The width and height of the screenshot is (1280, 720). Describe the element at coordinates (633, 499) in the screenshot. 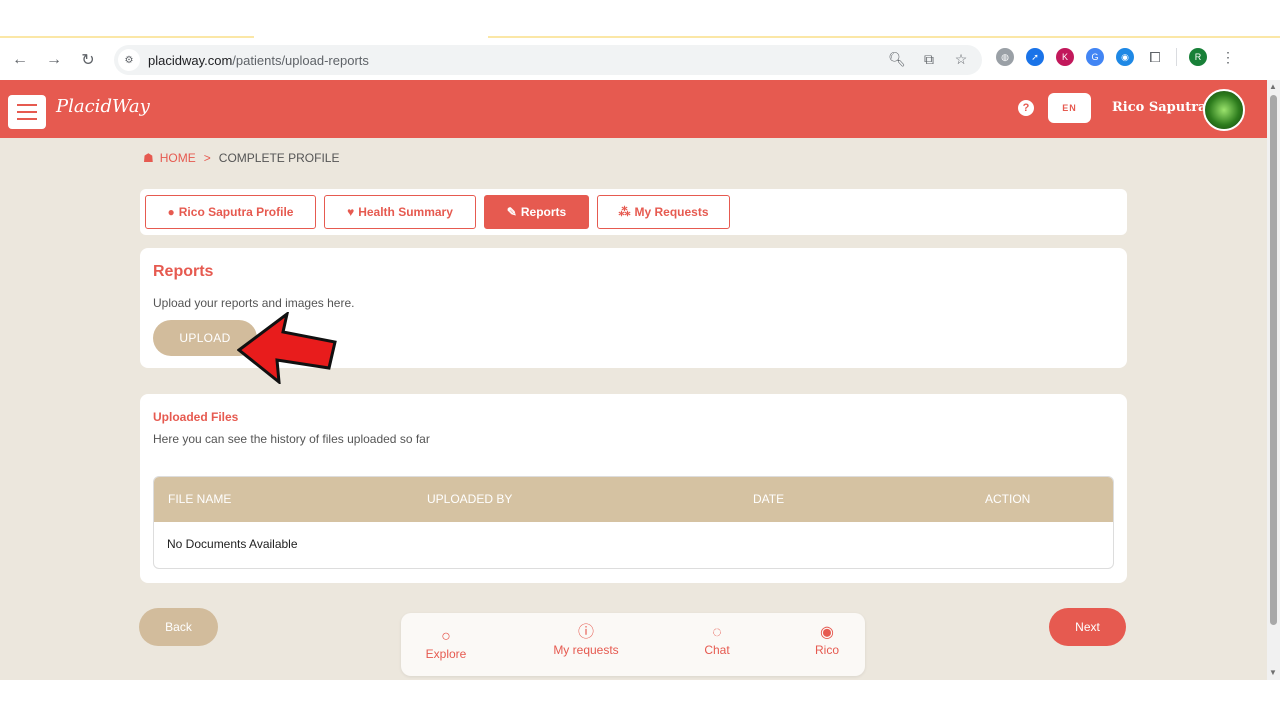

I see `table-header: FILE NAME UPLOADED BY DATE ACTION` at that location.